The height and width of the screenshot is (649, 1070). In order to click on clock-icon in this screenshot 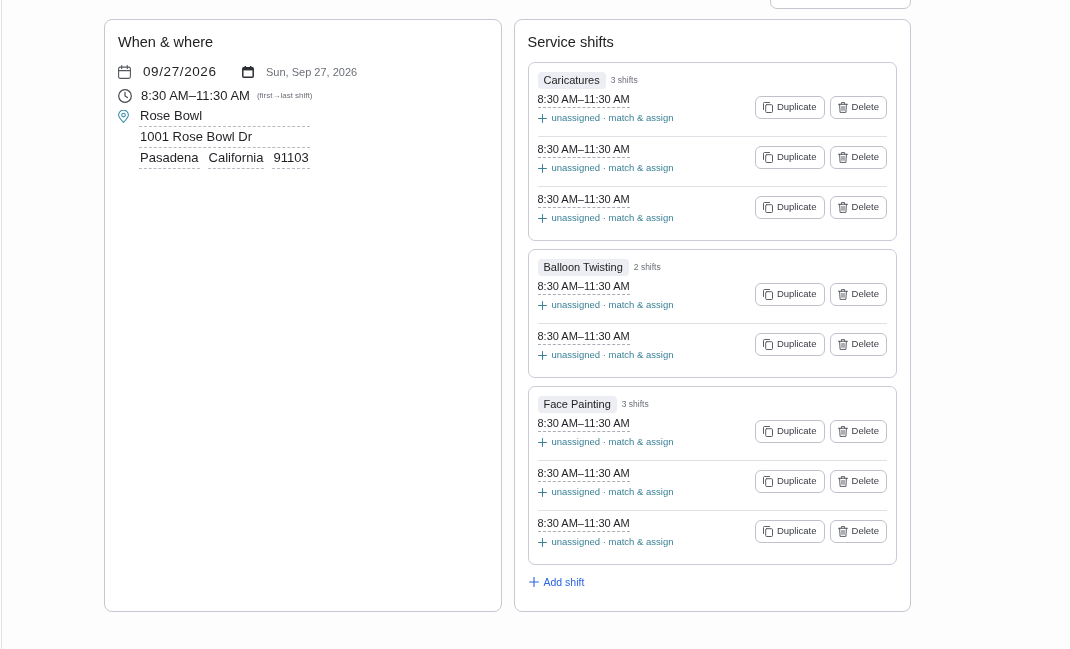, I will do `click(125, 96)`.